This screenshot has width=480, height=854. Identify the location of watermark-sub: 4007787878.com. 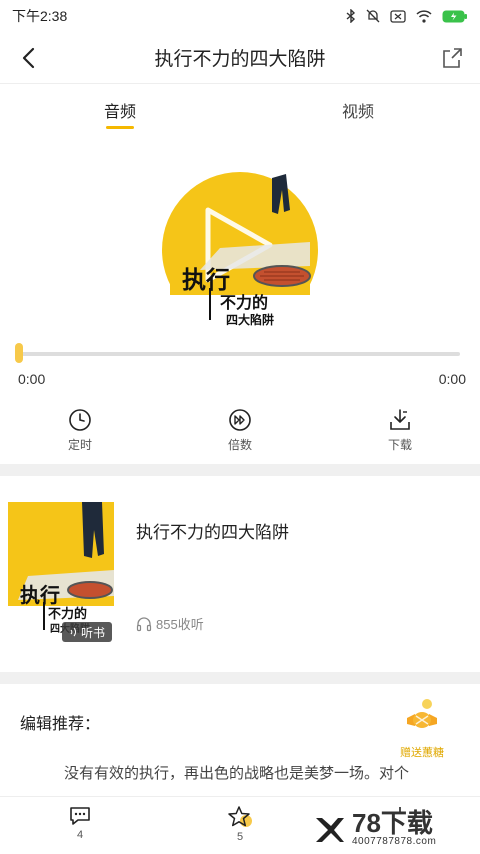
(394, 841).